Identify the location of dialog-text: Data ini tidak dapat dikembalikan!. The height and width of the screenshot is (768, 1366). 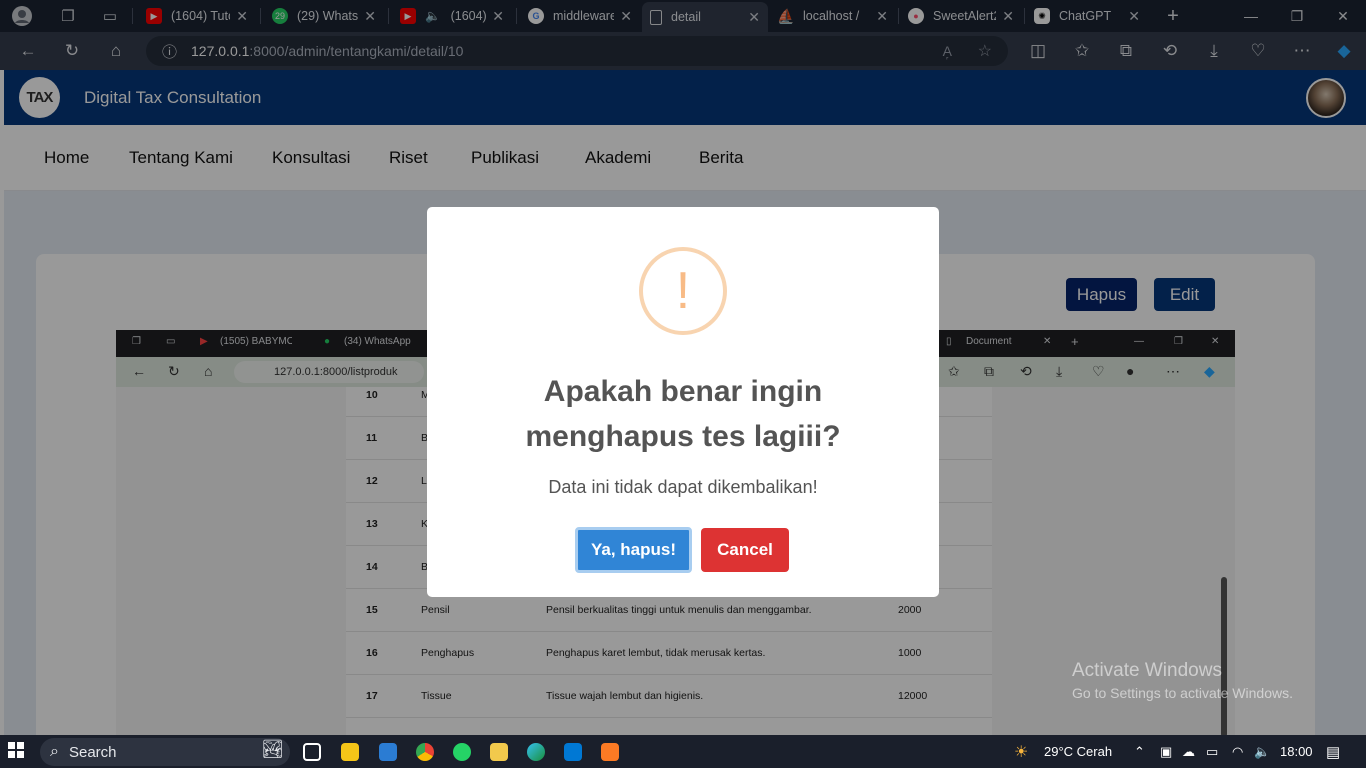
(683, 487).